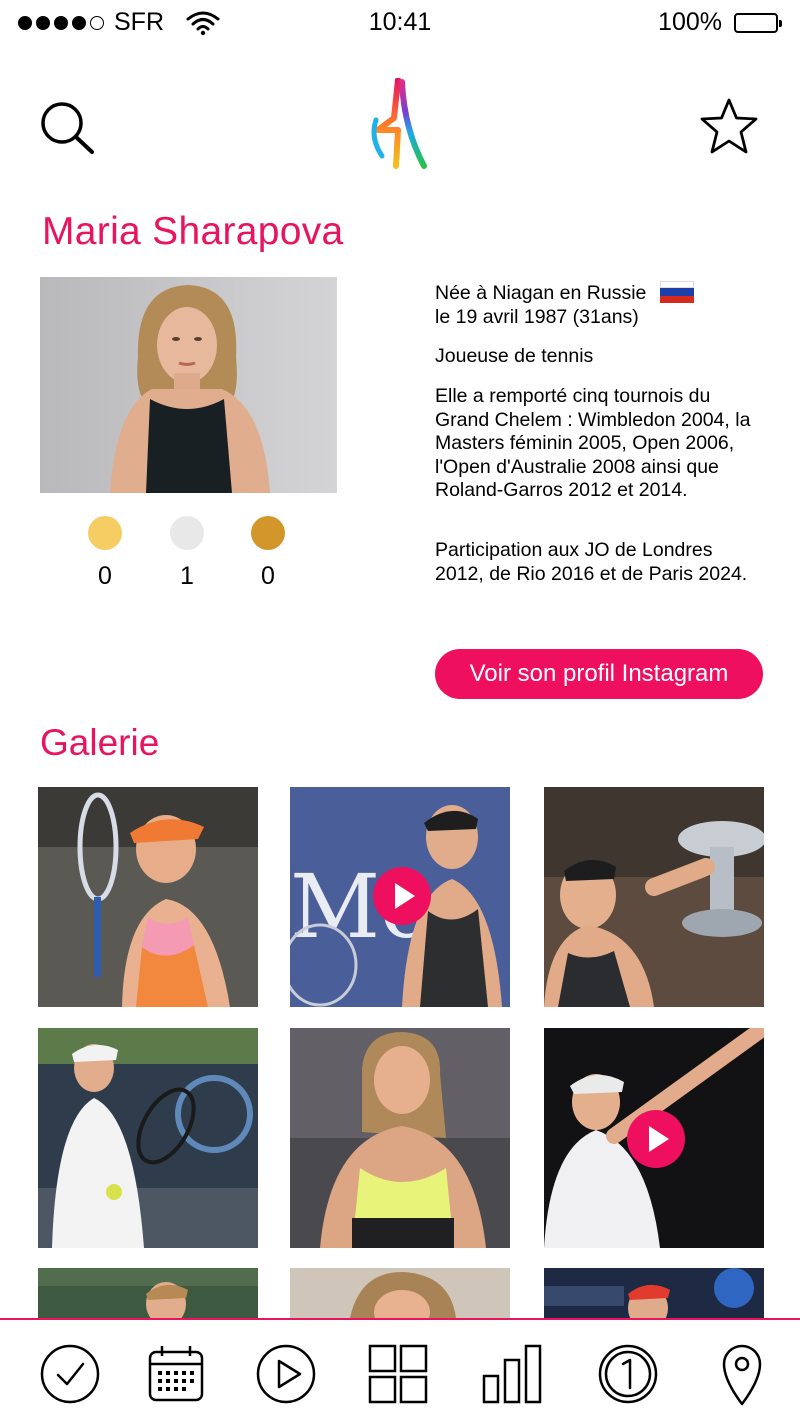 The width and height of the screenshot is (800, 1423). I want to click on grid-icon, so click(398, 1374).